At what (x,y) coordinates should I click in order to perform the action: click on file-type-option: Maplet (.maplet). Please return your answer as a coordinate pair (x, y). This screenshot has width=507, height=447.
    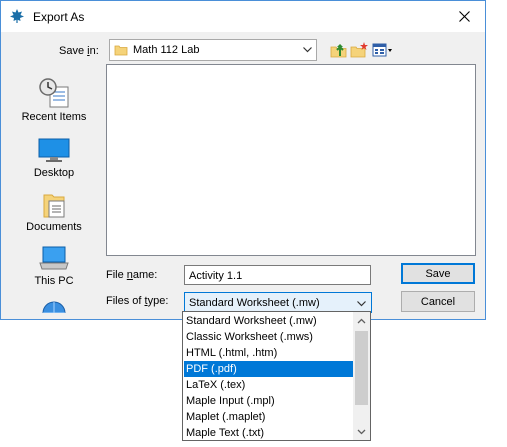
    Looking at the image, I should click on (269, 417).